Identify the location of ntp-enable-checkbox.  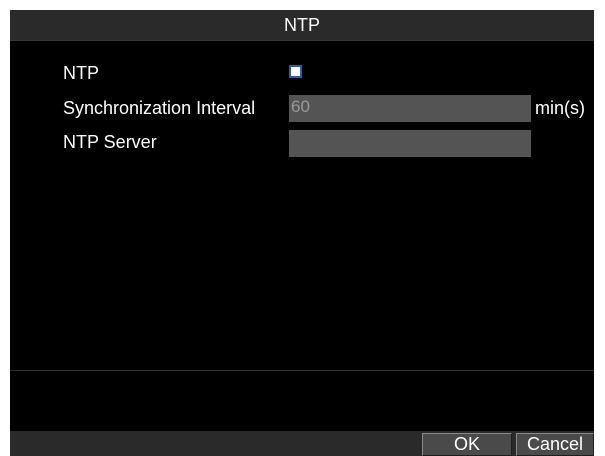
(295, 71).